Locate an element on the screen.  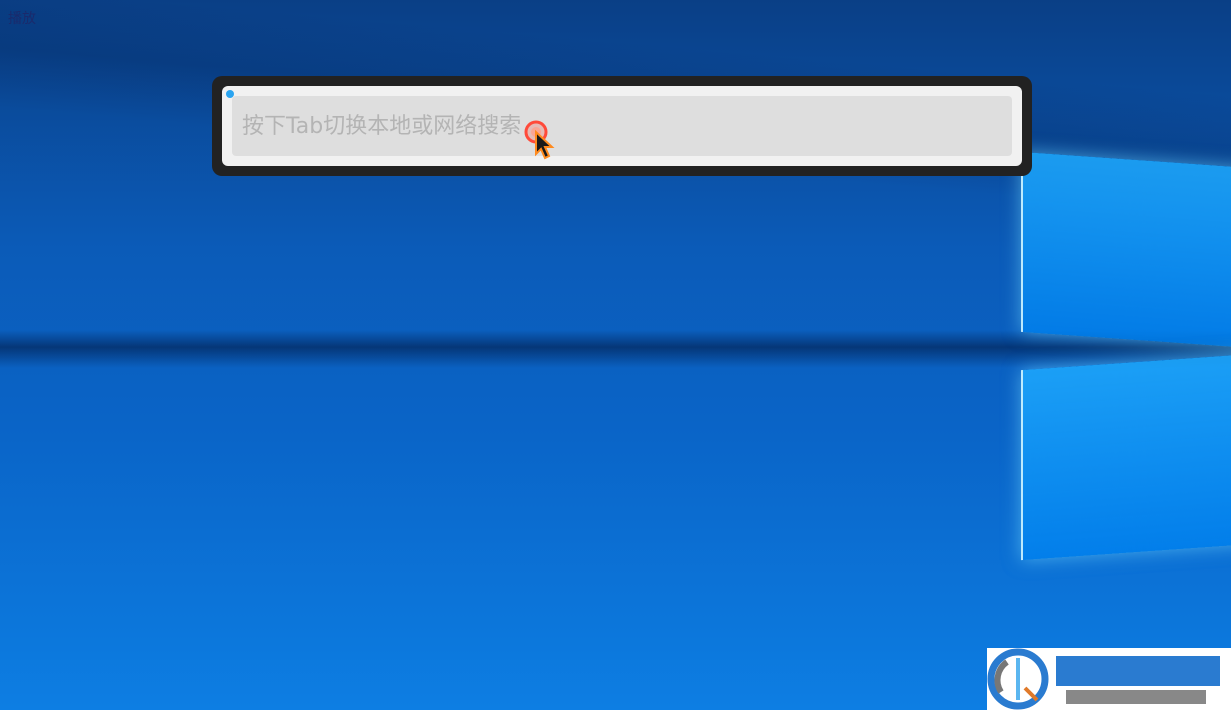
windows-logo-pane-top is located at coordinates (1126, 250).